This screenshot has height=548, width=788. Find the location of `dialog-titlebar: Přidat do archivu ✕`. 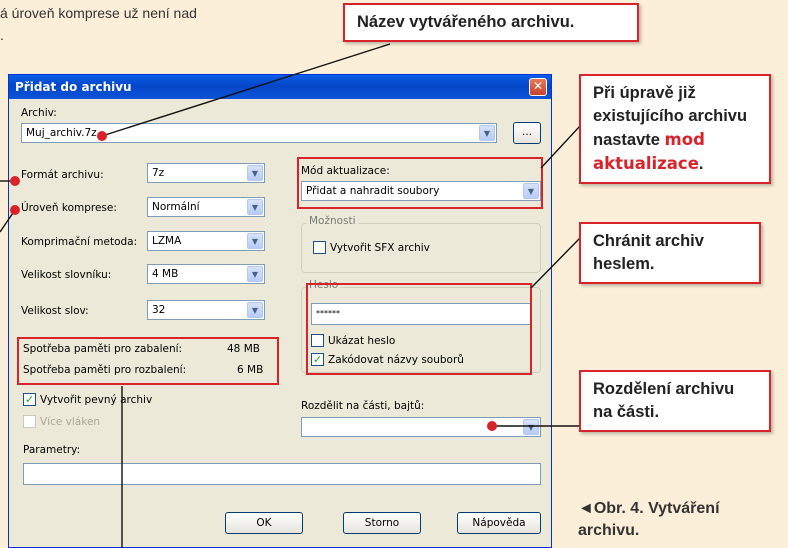

dialog-titlebar: Přidat do archivu ✕ is located at coordinates (280, 87).